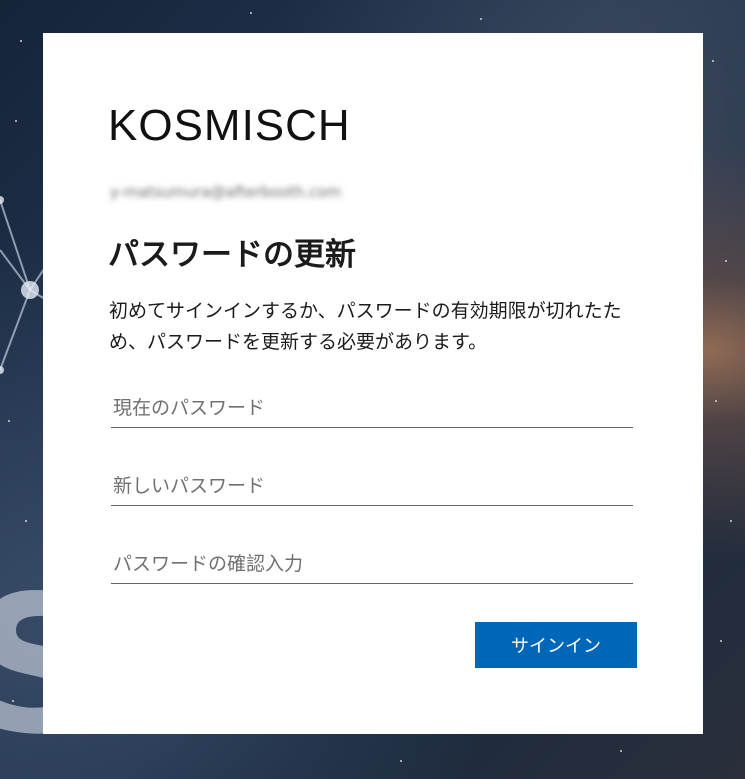  What do you see at coordinates (229, 125) in the screenshot?
I see `brand-logo: KOSMISCH` at bounding box center [229, 125].